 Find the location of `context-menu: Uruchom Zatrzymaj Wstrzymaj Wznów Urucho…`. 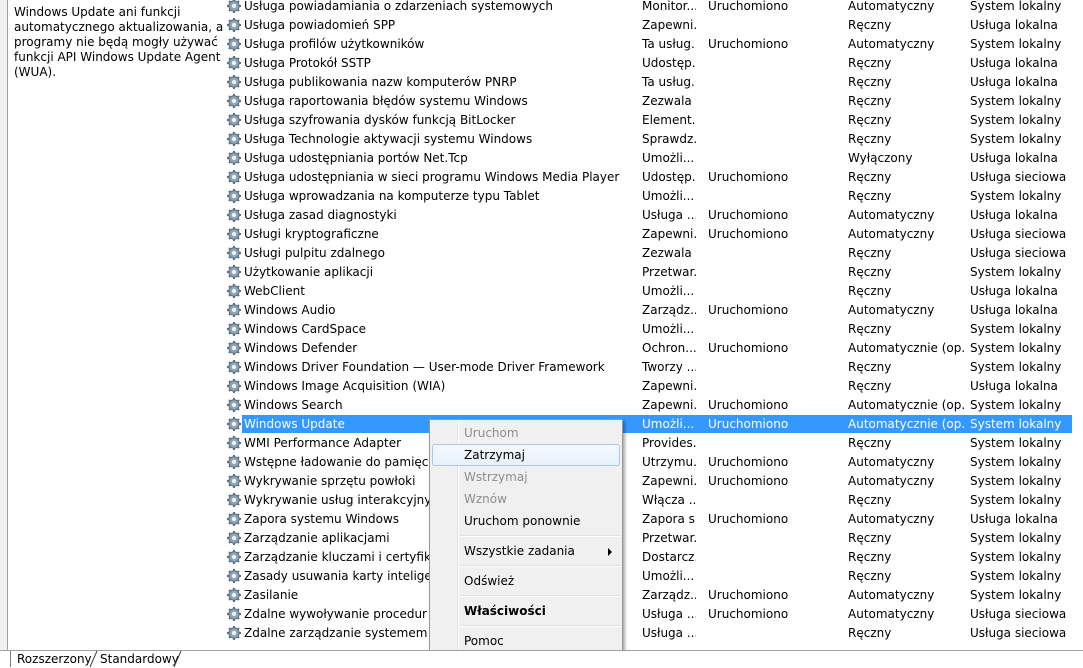

context-menu: Uruchom Zatrzymaj Wstrzymaj Wznów Urucho… is located at coordinates (526, 536).